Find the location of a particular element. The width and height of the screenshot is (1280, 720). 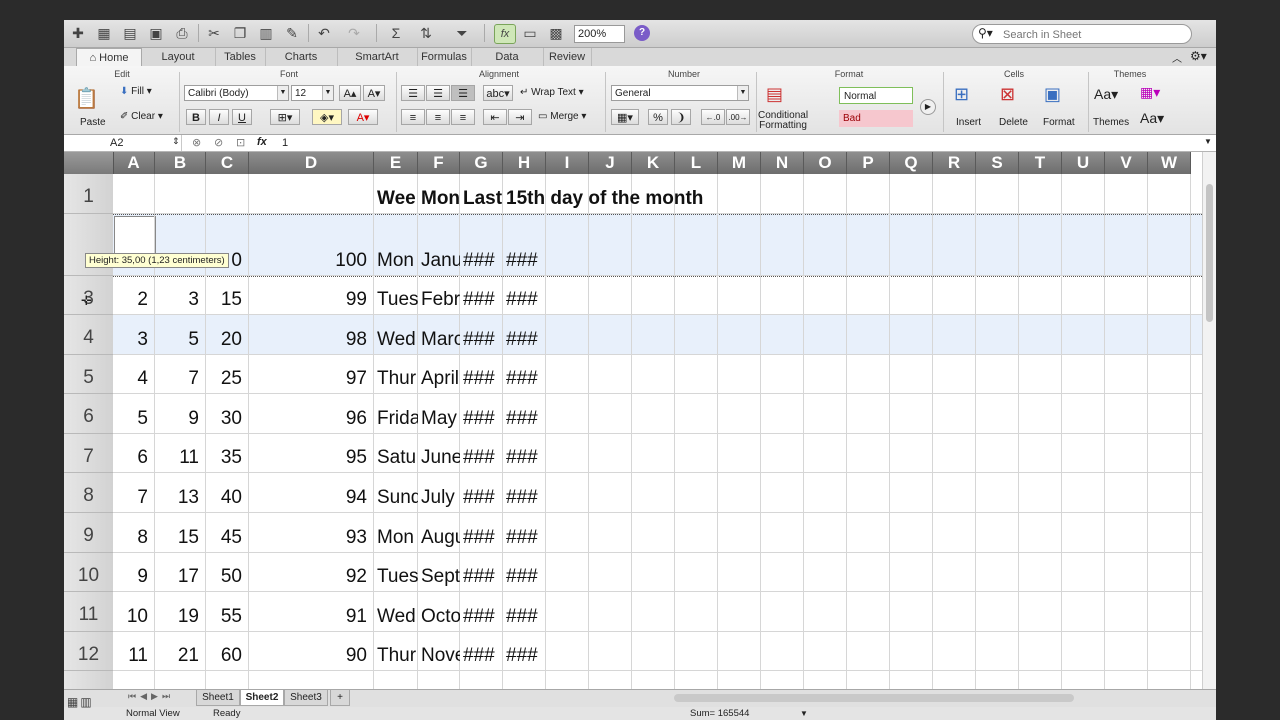

cell-e-5: Thur is located at coordinates (396, 379).